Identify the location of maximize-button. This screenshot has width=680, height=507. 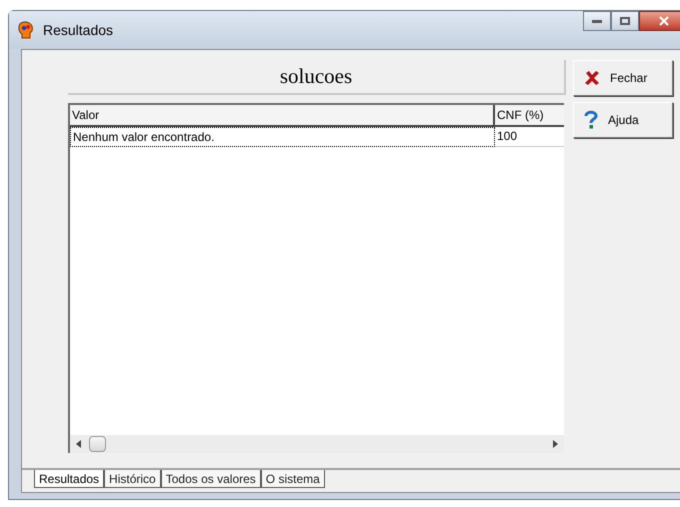
(625, 21).